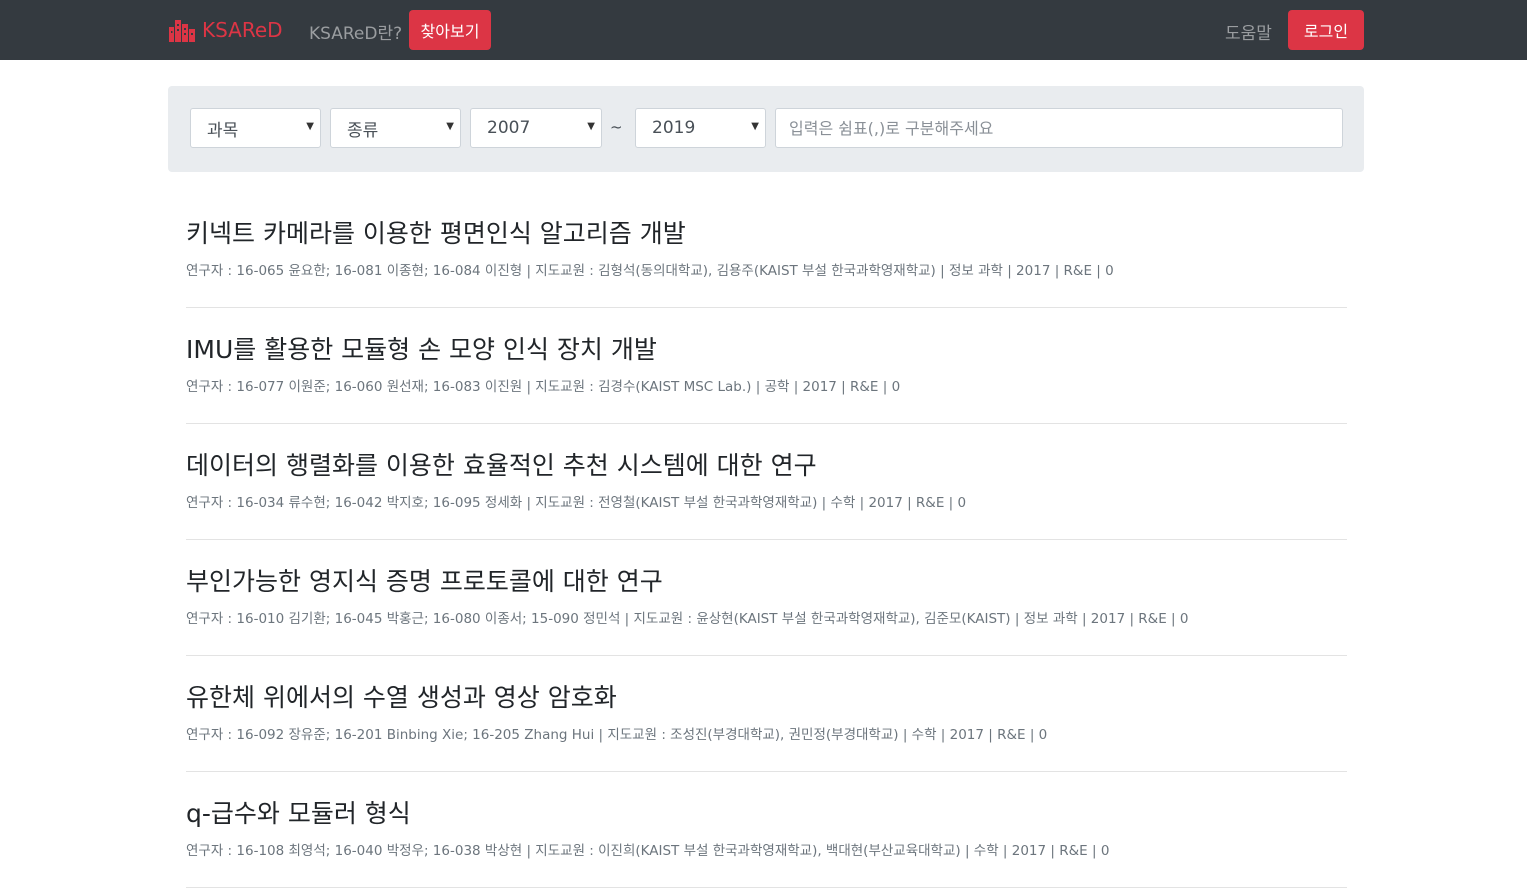 Image resolution: width=1527 pixels, height=888 pixels. What do you see at coordinates (363, 130) in the screenshot?
I see `type-select-value: 종류` at bounding box center [363, 130].